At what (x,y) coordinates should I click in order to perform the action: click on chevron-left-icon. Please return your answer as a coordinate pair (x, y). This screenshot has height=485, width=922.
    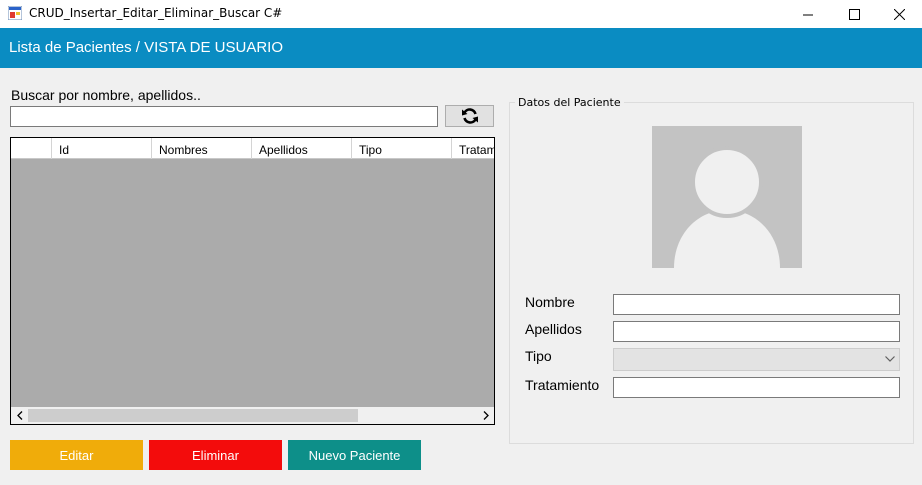
    Looking at the image, I should click on (19, 415).